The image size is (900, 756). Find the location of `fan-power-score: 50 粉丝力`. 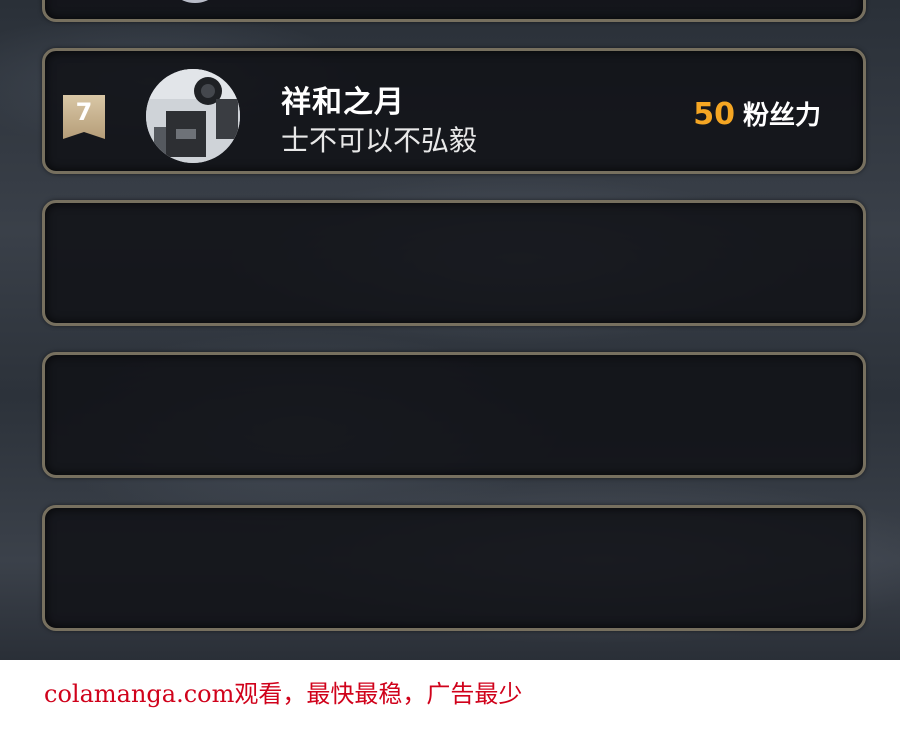

fan-power-score: 50 粉丝力 is located at coordinates (757, 113).